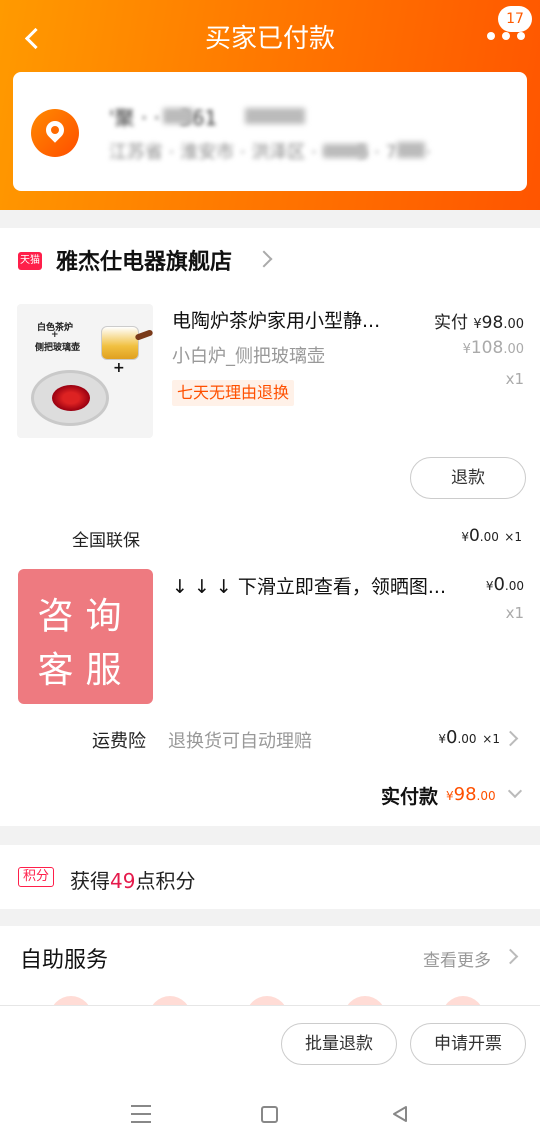 The height and width of the screenshot is (1148, 540). I want to click on consult-image-text: 咨询, so click(85, 616).